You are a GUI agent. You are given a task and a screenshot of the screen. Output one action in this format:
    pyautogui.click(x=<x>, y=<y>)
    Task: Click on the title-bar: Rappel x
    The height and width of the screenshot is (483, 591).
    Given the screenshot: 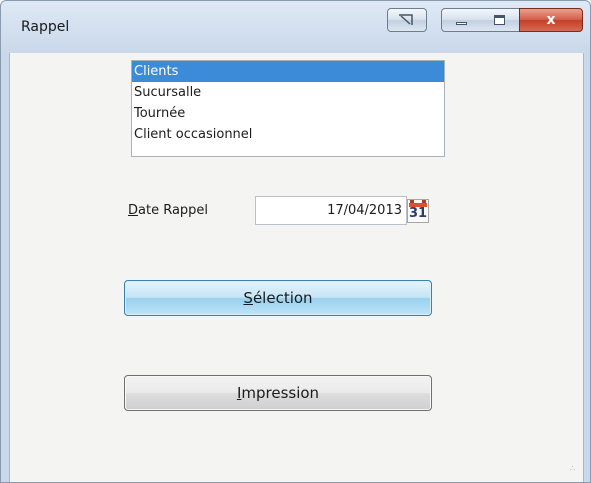 What is the action you would take?
    pyautogui.click(x=295, y=27)
    